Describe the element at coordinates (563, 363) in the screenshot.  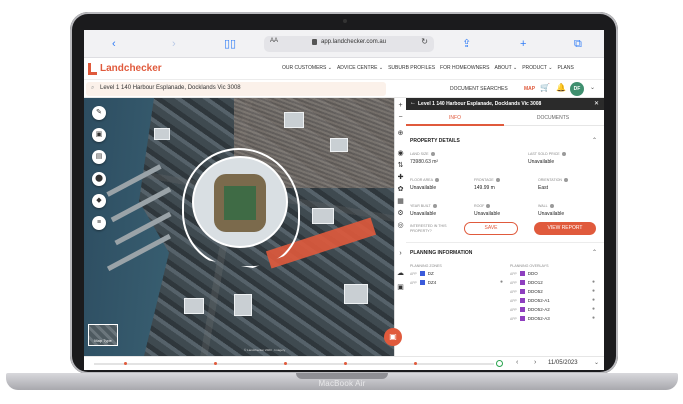
I see `imagery-date: 11/05/2023` at that location.